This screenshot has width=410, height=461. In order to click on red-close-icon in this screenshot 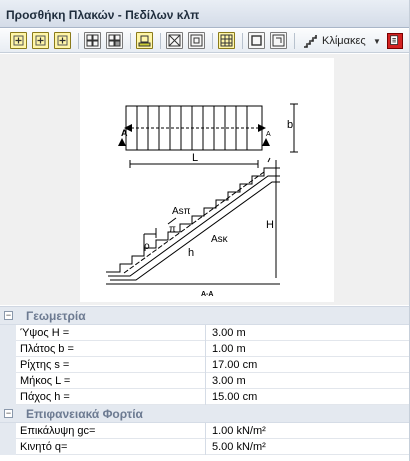, I will do `click(395, 41)`.